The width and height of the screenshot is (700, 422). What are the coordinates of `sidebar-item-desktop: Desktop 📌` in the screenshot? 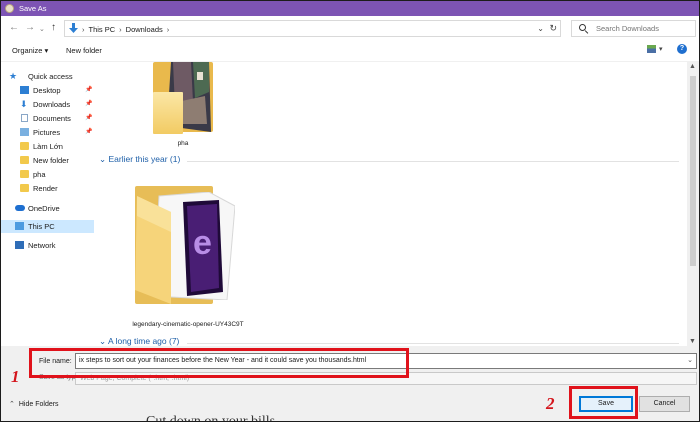 It's located at (47, 90).